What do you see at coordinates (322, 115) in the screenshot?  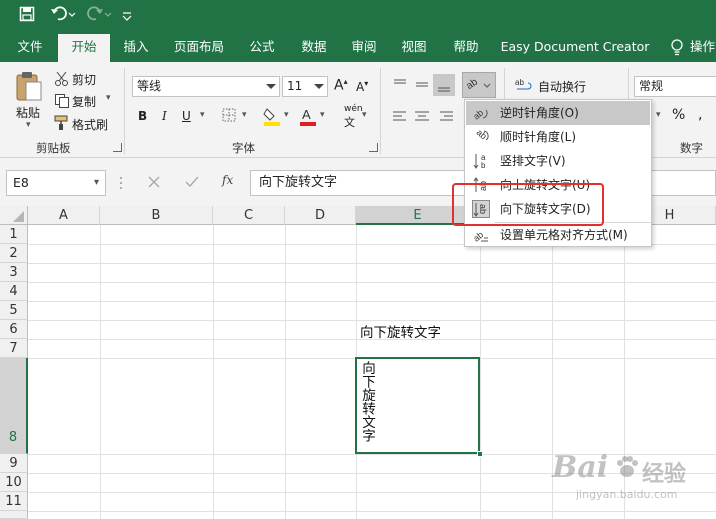 I see `font-color-dropdown-icon: ▾` at bounding box center [322, 115].